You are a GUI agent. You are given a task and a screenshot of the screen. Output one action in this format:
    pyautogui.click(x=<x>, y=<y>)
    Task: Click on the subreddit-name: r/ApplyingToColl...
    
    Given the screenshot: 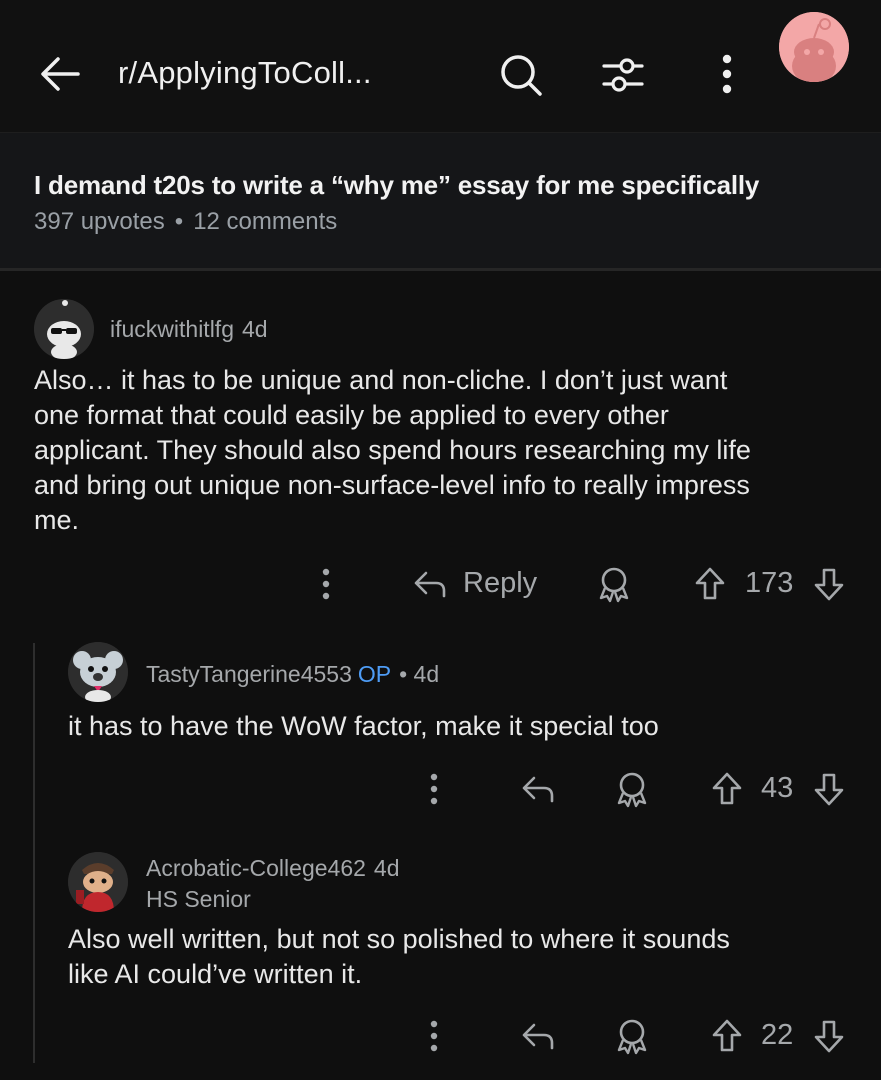 What is the action you would take?
    pyautogui.click(x=245, y=73)
    